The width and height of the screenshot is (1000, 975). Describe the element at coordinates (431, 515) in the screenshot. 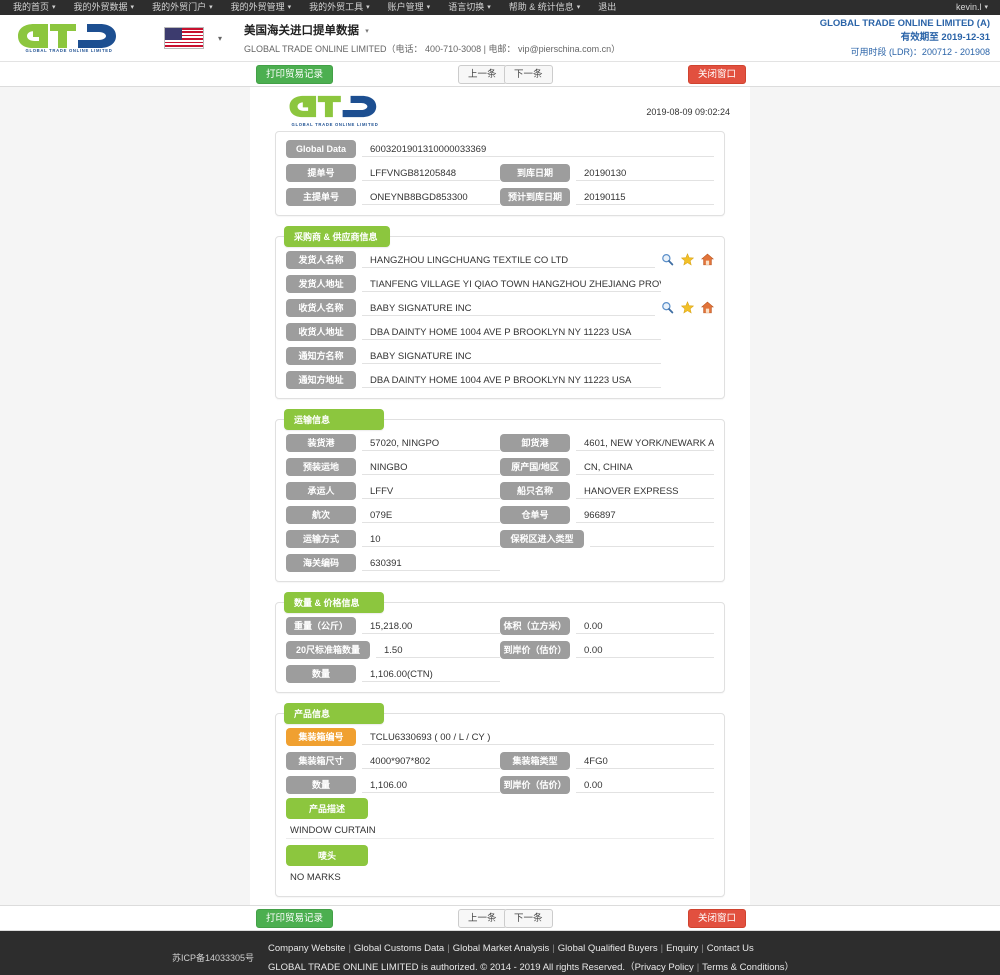

I see `transport-3-0-value: 079E` at that location.